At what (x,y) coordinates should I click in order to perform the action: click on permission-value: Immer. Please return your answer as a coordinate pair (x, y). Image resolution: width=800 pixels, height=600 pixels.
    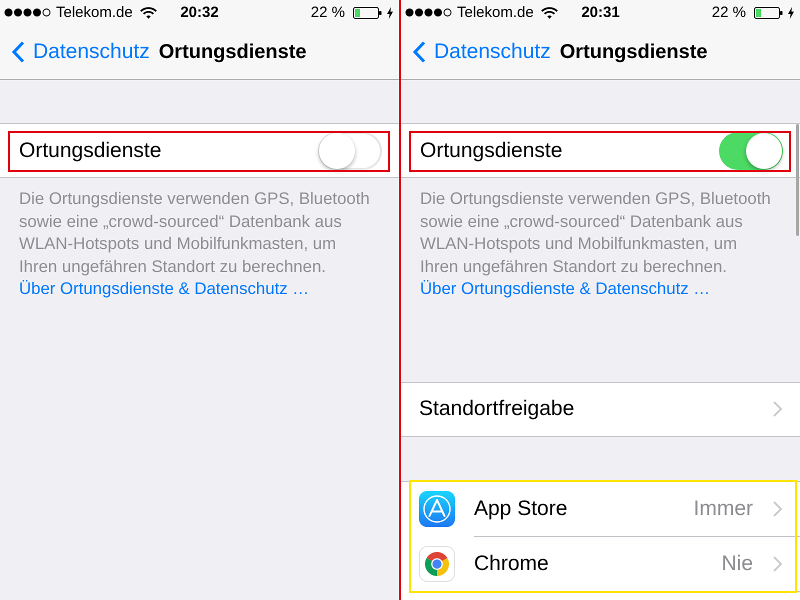
    Looking at the image, I should click on (723, 509).